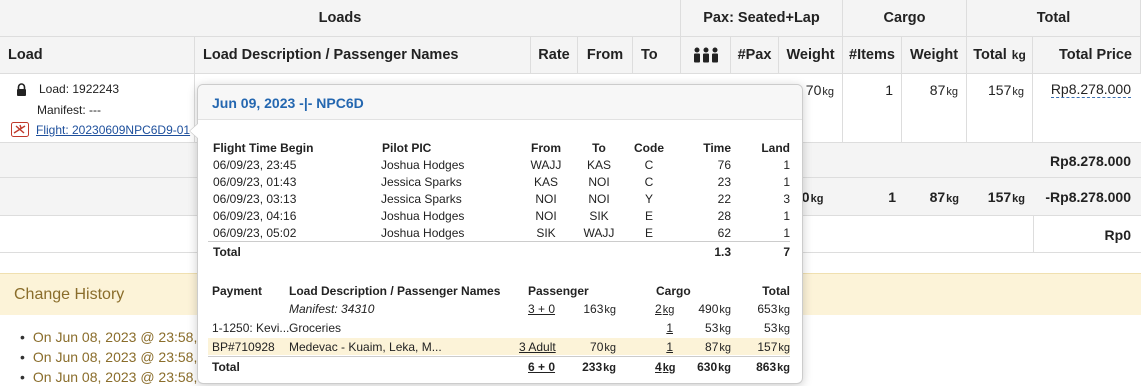 Image resolution: width=1141 pixels, height=386 pixels. Describe the element at coordinates (1033, 234) in the screenshot. I see `balance-divider` at that location.